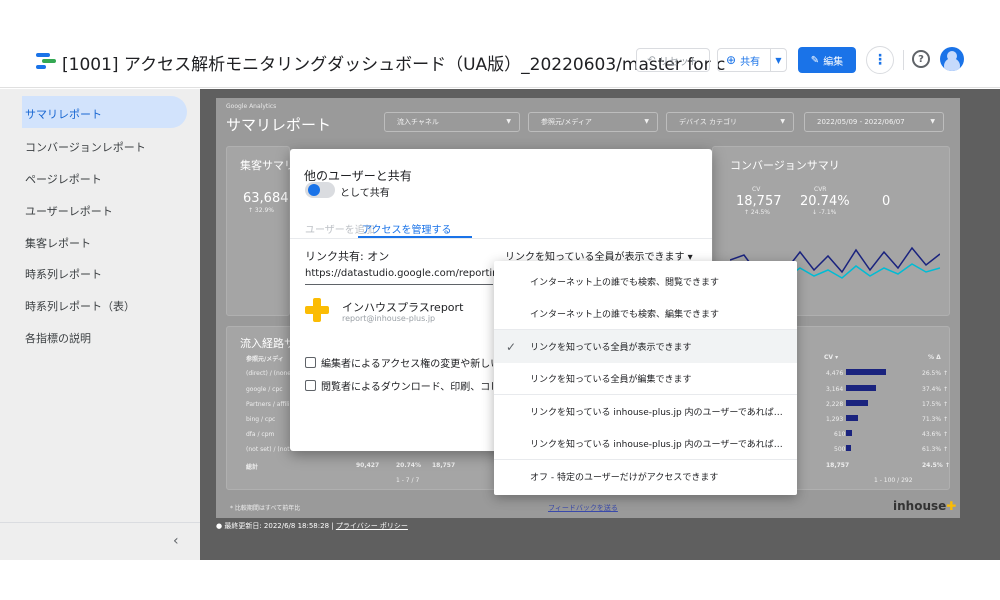 The width and height of the screenshot is (1000, 600). I want to click on share-button: ⊕ 共有 ▼, so click(752, 60).